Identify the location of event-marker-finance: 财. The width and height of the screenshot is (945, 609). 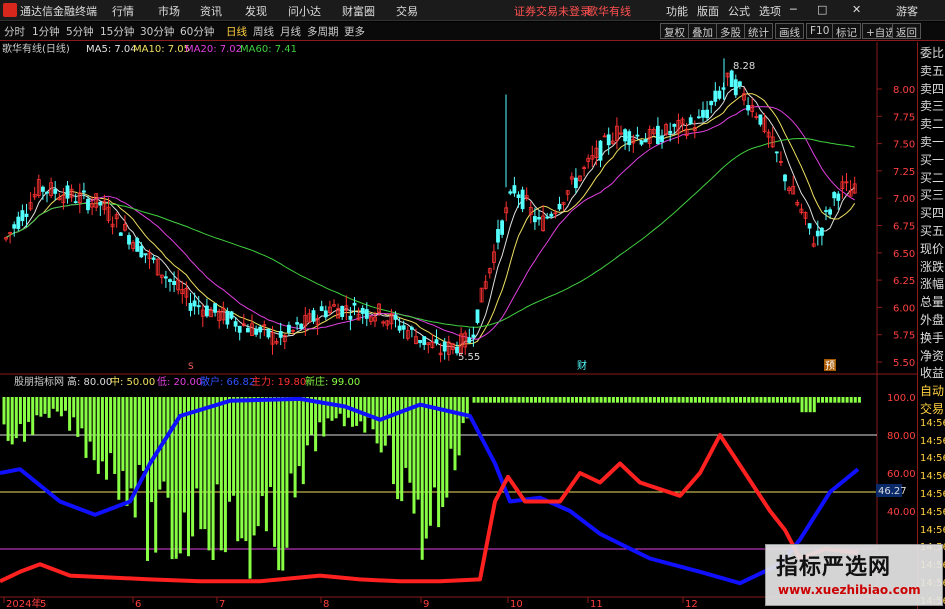
(582, 365).